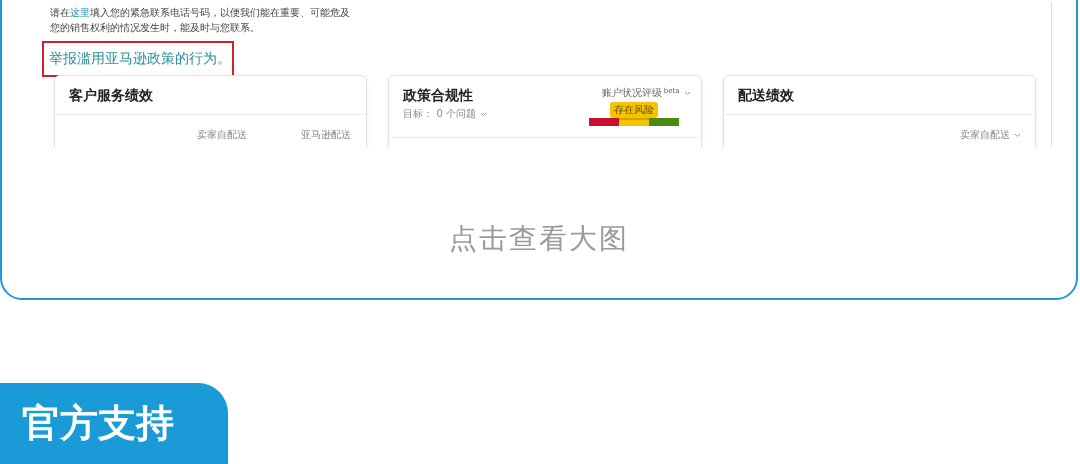  Describe the element at coordinates (200, 20) in the screenshot. I see `notice-text: 请在这里填入您的紧急联系电话号码，以便我们能在重要、可能危及 您的销售权利的情况发生时，能及时与您联系。` at that location.